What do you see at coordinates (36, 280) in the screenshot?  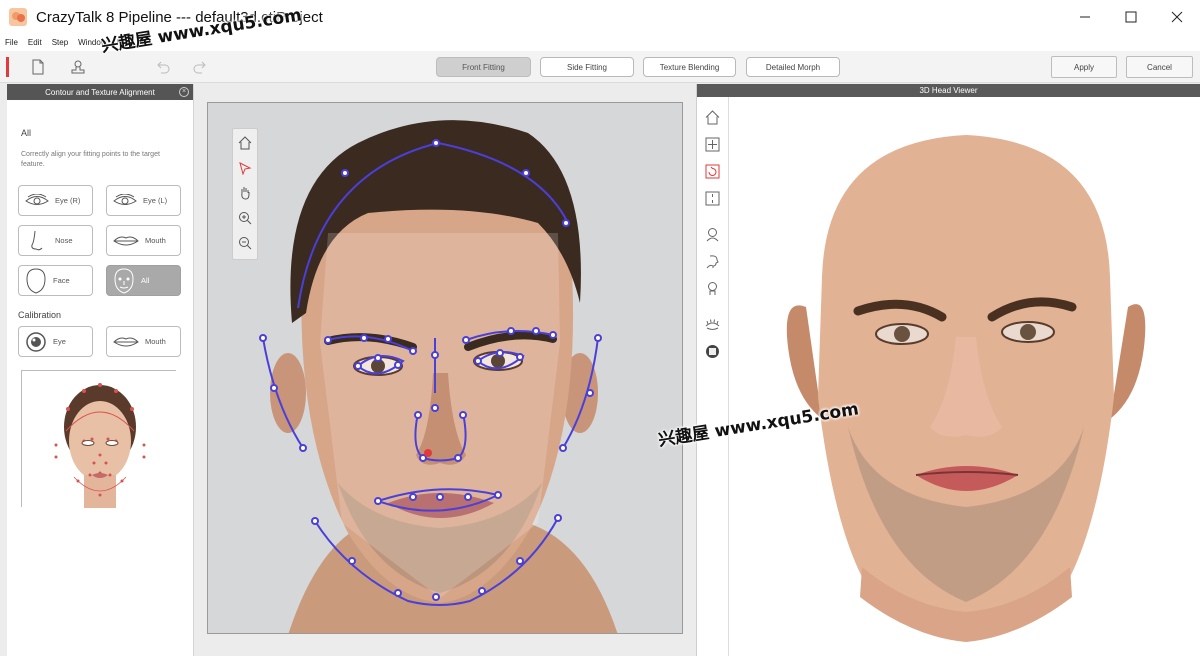 I see `face-outline-icon` at bounding box center [36, 280].